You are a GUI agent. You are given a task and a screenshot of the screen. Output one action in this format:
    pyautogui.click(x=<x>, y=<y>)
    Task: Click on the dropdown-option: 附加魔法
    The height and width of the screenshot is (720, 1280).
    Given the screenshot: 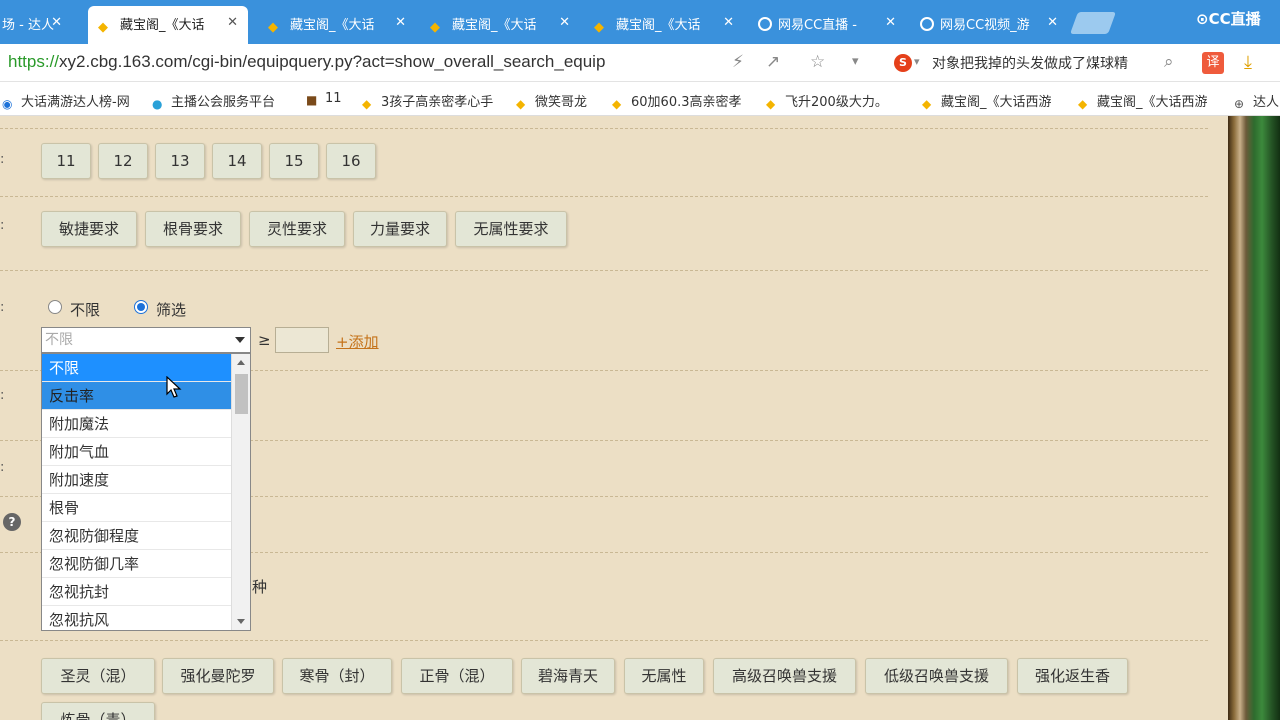 What is the action you would take?
    pyautogui.click(x=136, y=424)
    